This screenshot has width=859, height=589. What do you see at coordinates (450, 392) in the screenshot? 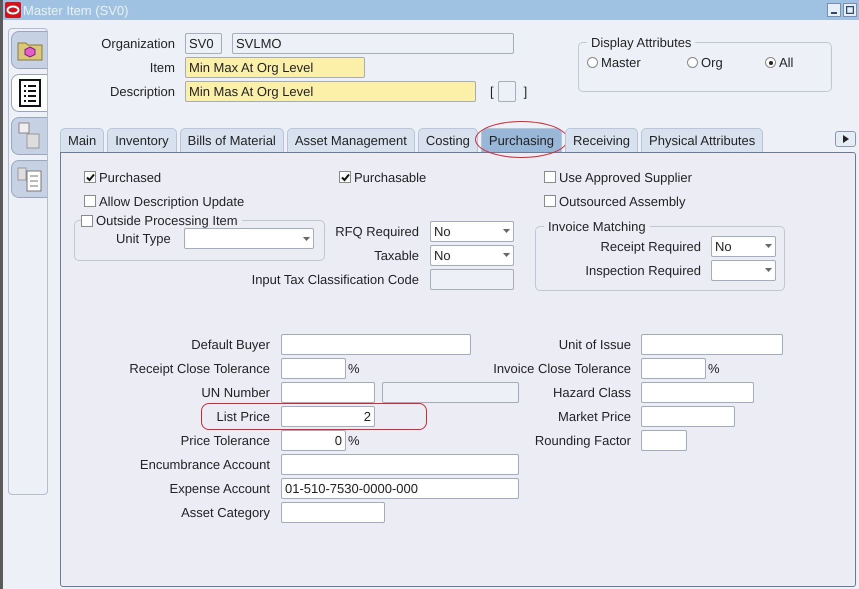
I see `description-field` at bounding box center [450, 392].